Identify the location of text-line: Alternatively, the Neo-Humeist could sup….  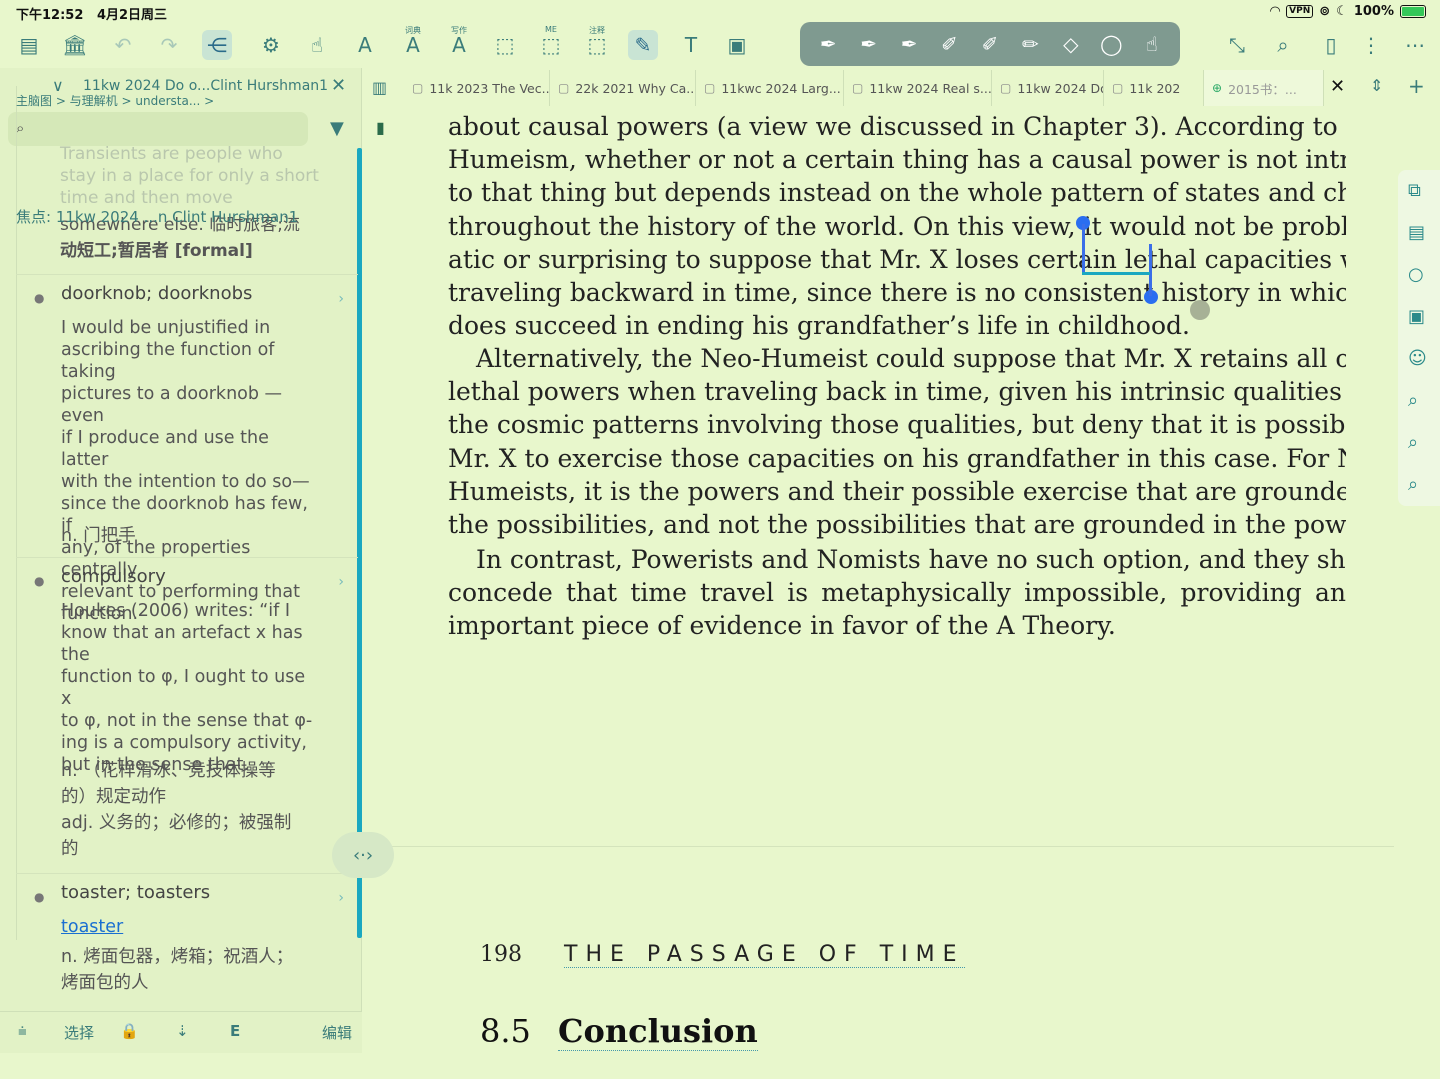
(911, 358).